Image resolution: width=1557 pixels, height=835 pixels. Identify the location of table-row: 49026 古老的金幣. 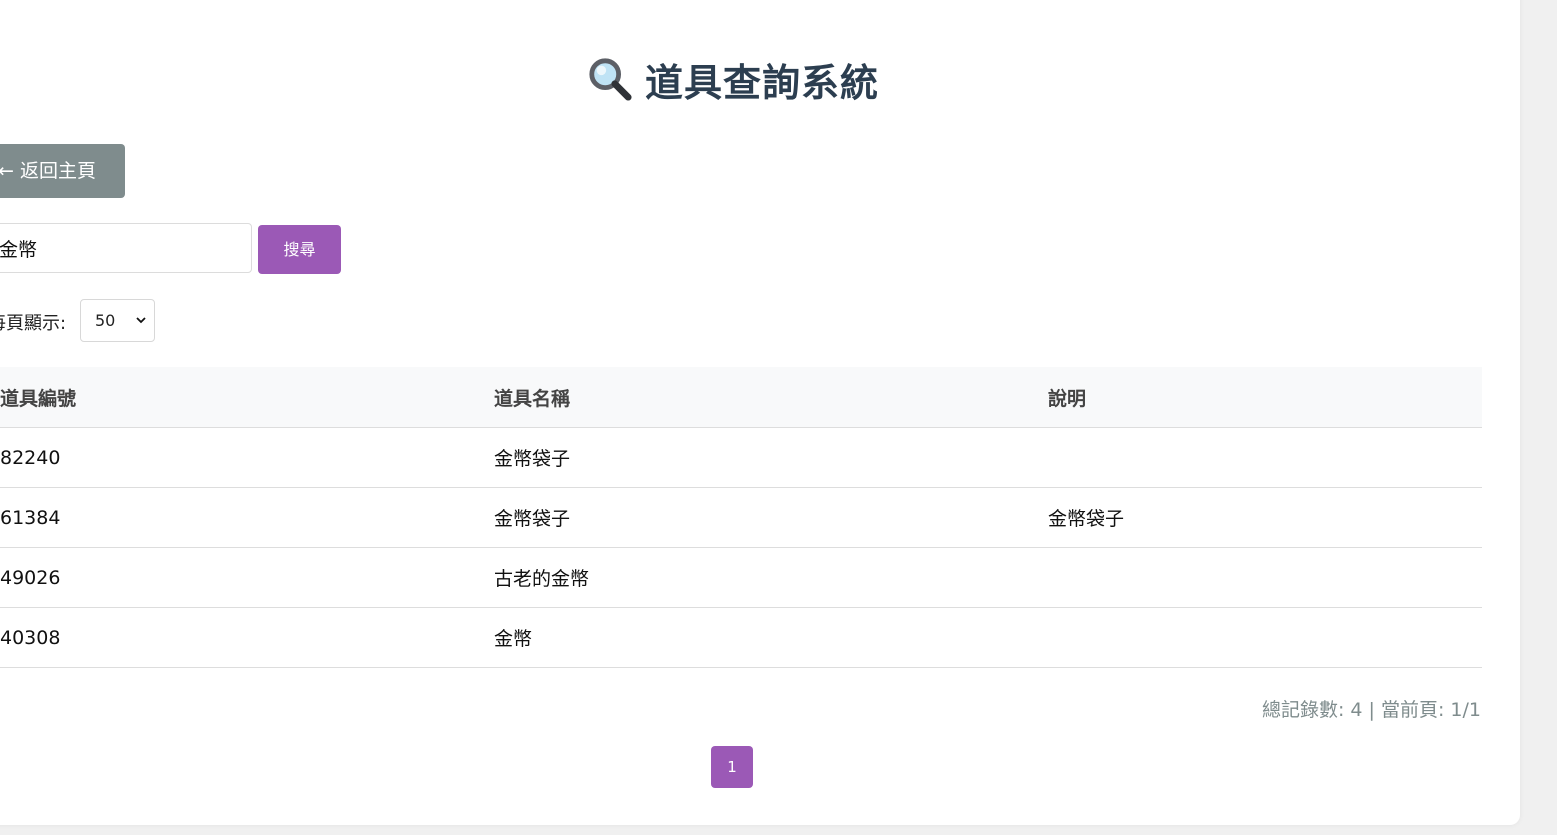
(741, 577).